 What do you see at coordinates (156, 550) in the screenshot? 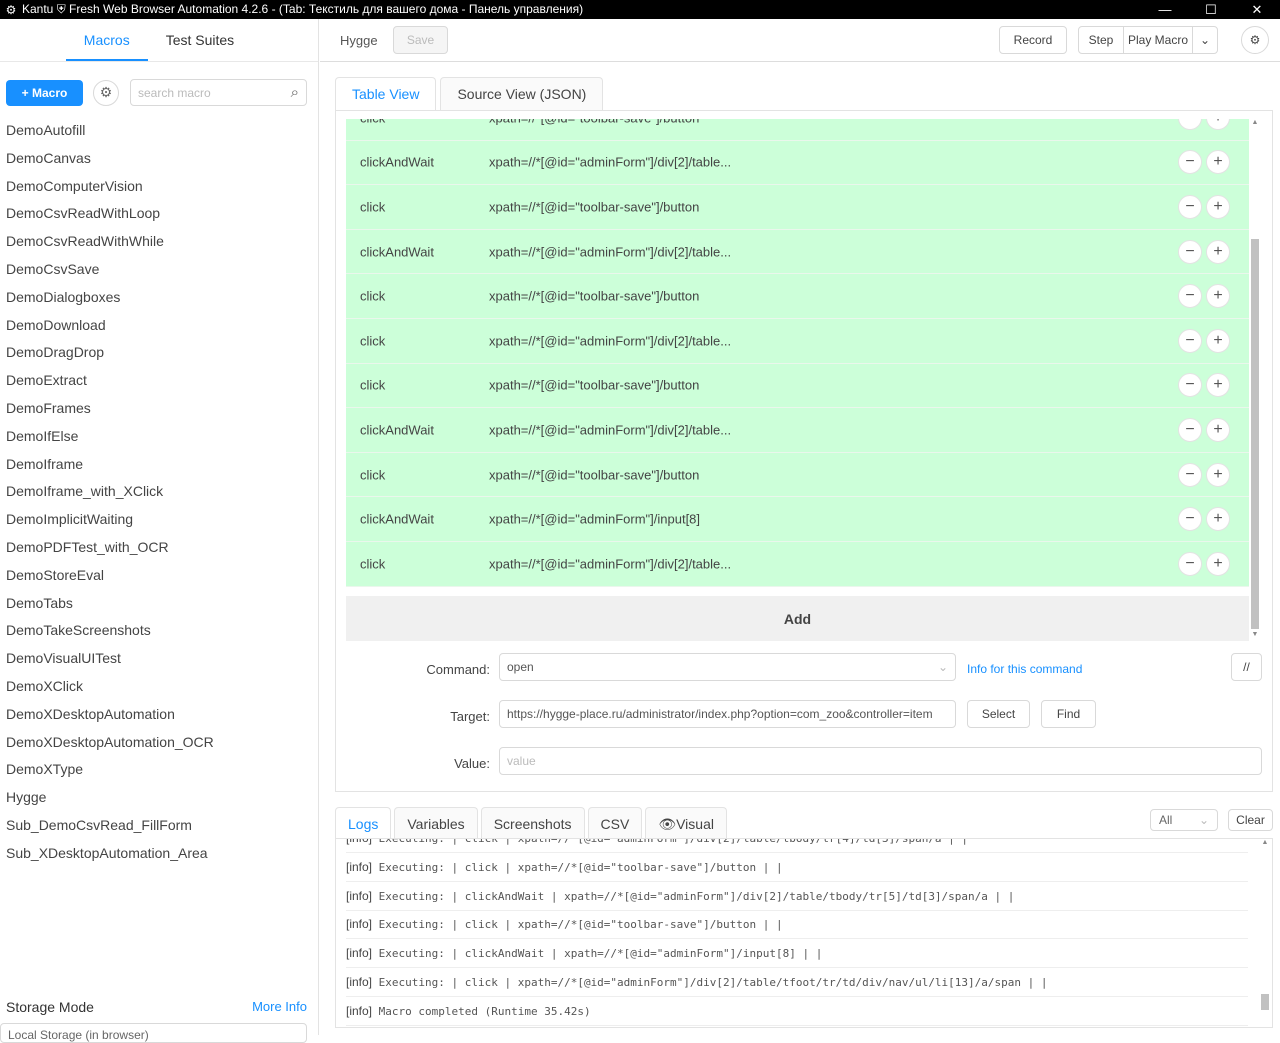
I see `macro-list-item: DemoPDFTest_with_OCR` at bounding box center [156, 550].